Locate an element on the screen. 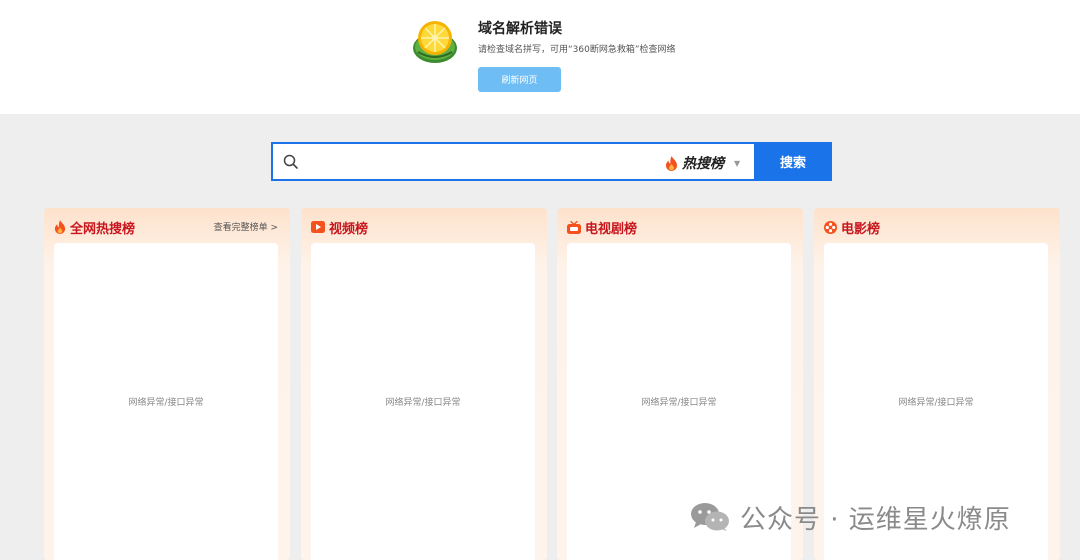 The width and height of the screenshot is (1080, 560). card-title: 电视剧榜 is located at coordinates (611, 229).